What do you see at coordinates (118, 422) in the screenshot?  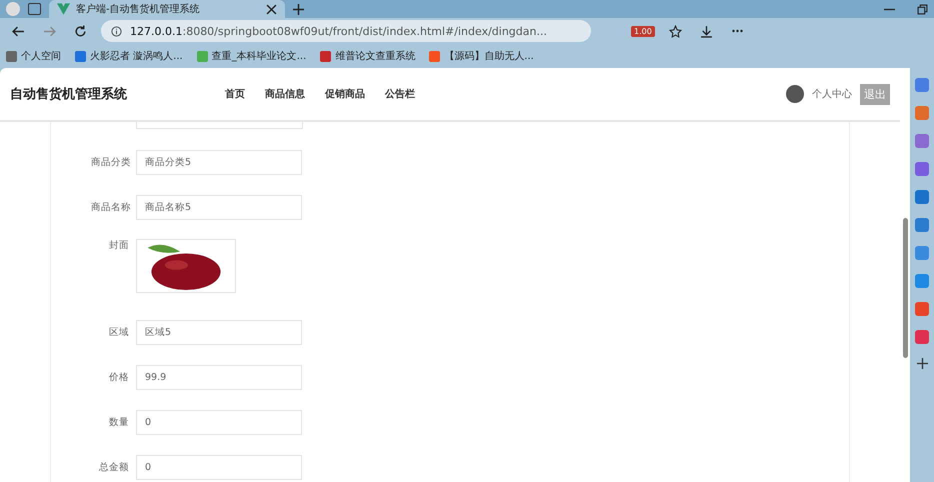 I see `field-label: 数量` at bounding box center [118, 422].